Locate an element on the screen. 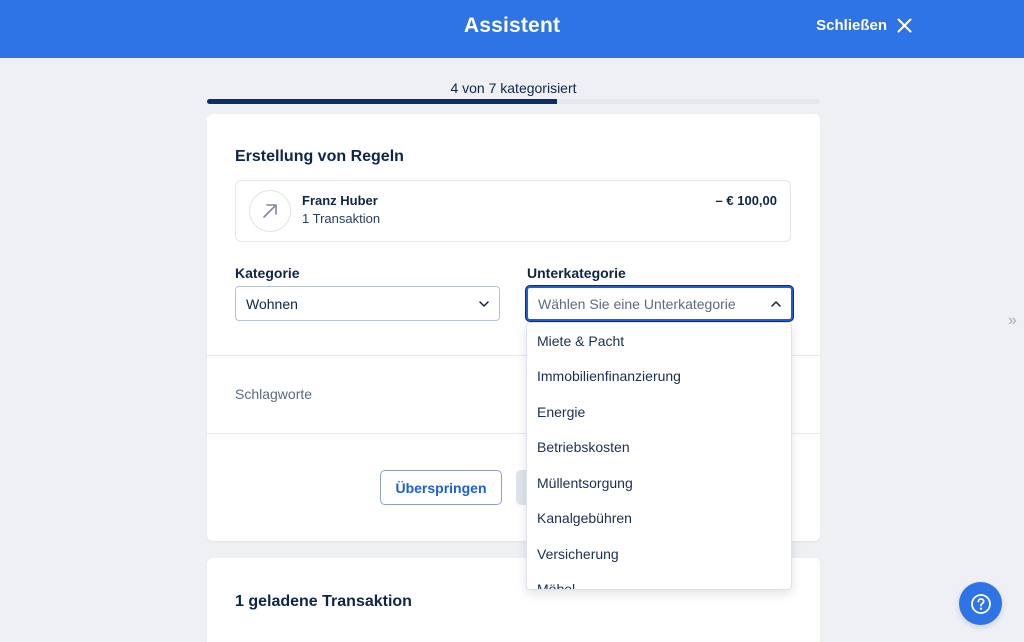  help-button is located at coordinates (980, 603).